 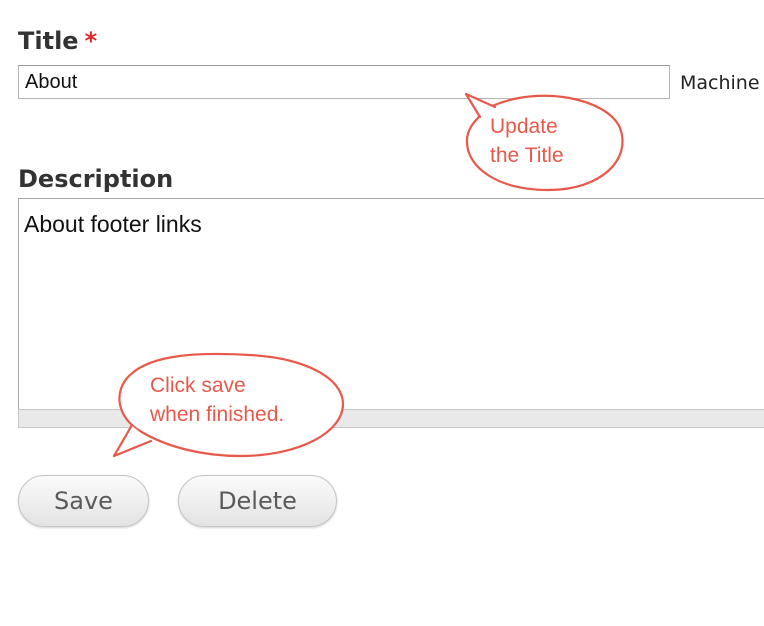 I want to click on save-button: Save, so click(x=83, y=501).